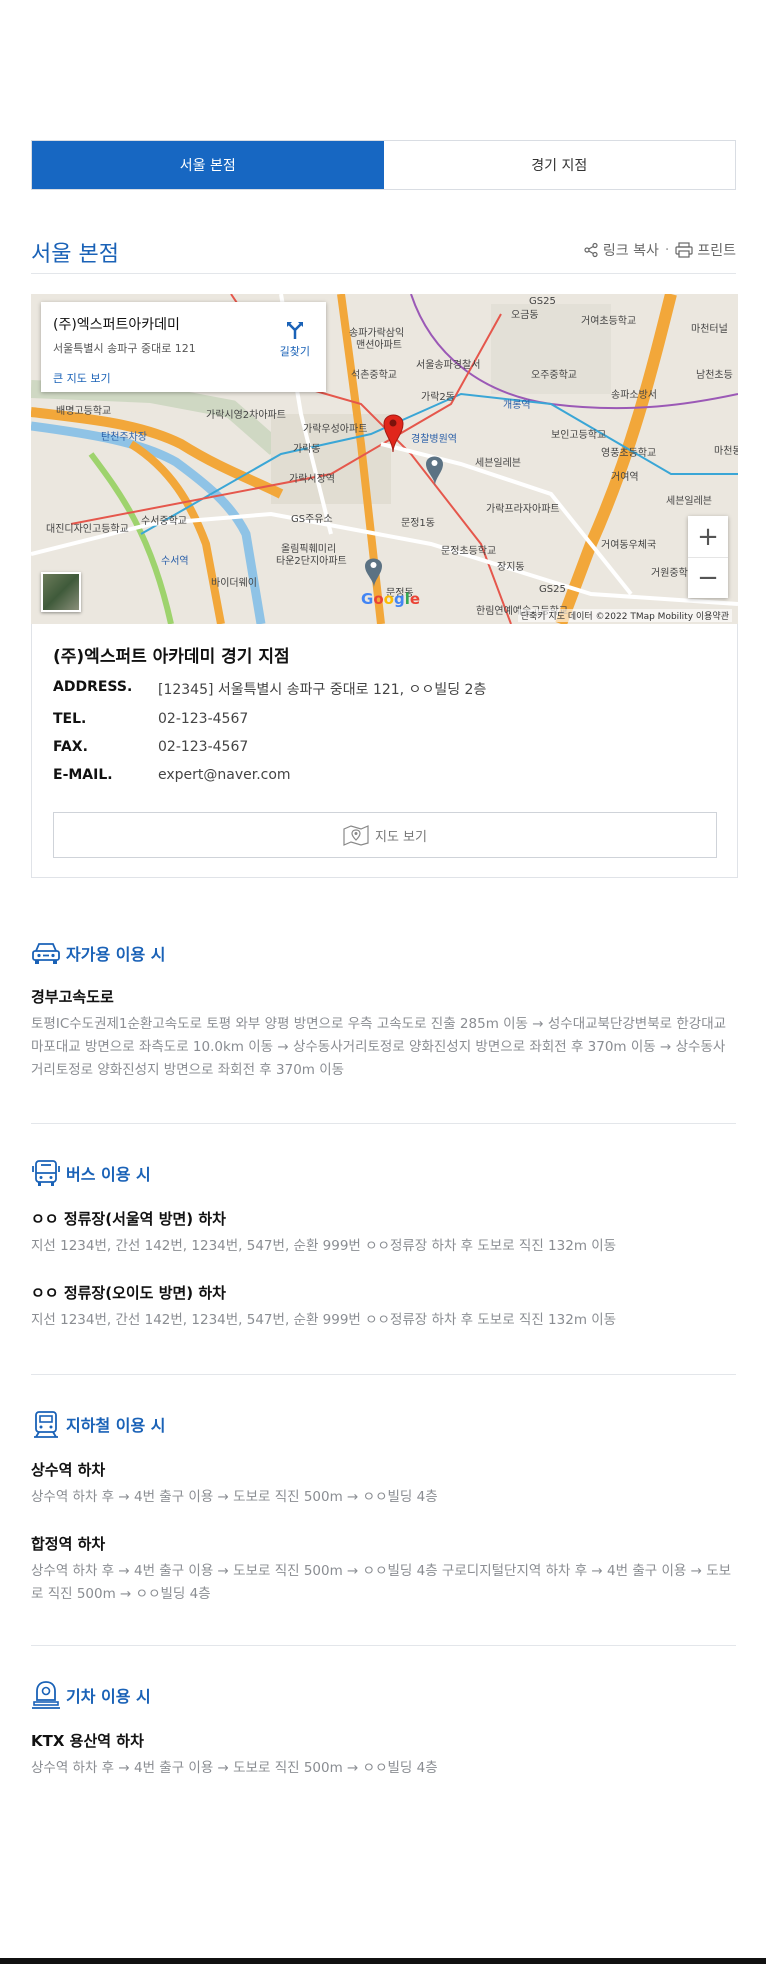  What do you see at coordinates (418, 523) in the screenshot?
I see `map-label: 문정1동` at bounding box center [418, 523].